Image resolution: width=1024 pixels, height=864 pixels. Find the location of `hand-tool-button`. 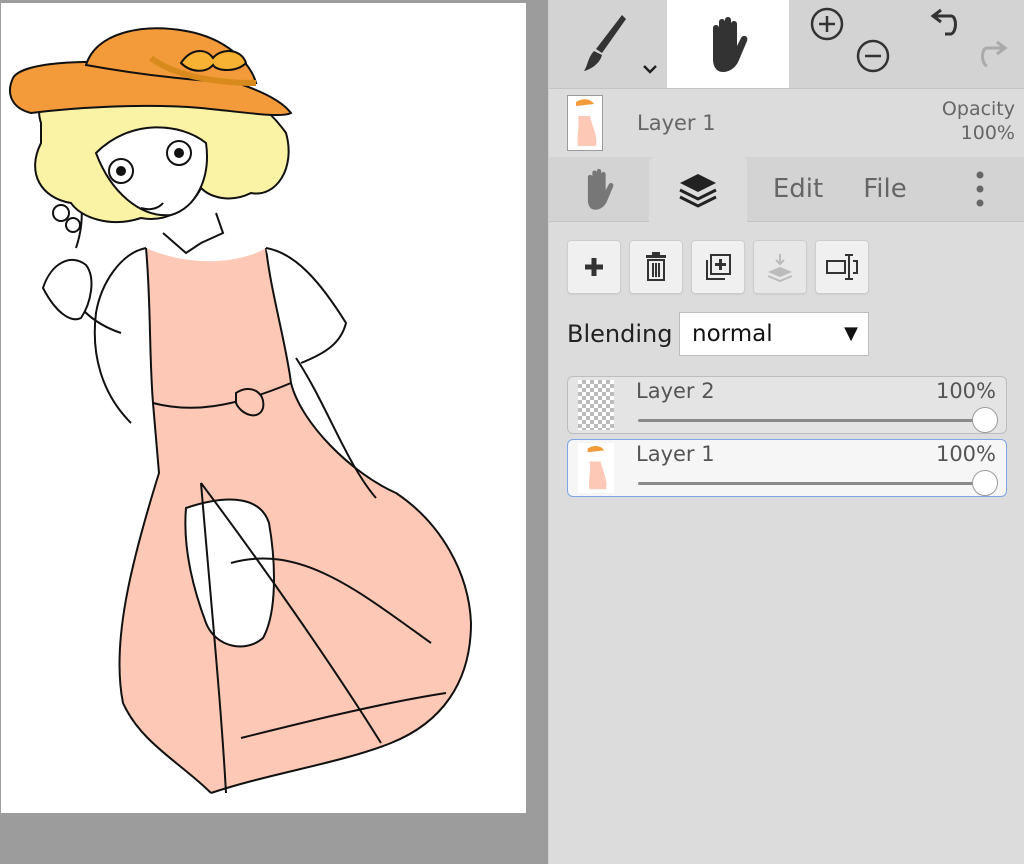

hand-tool-button is located at coordinates (728, 44).